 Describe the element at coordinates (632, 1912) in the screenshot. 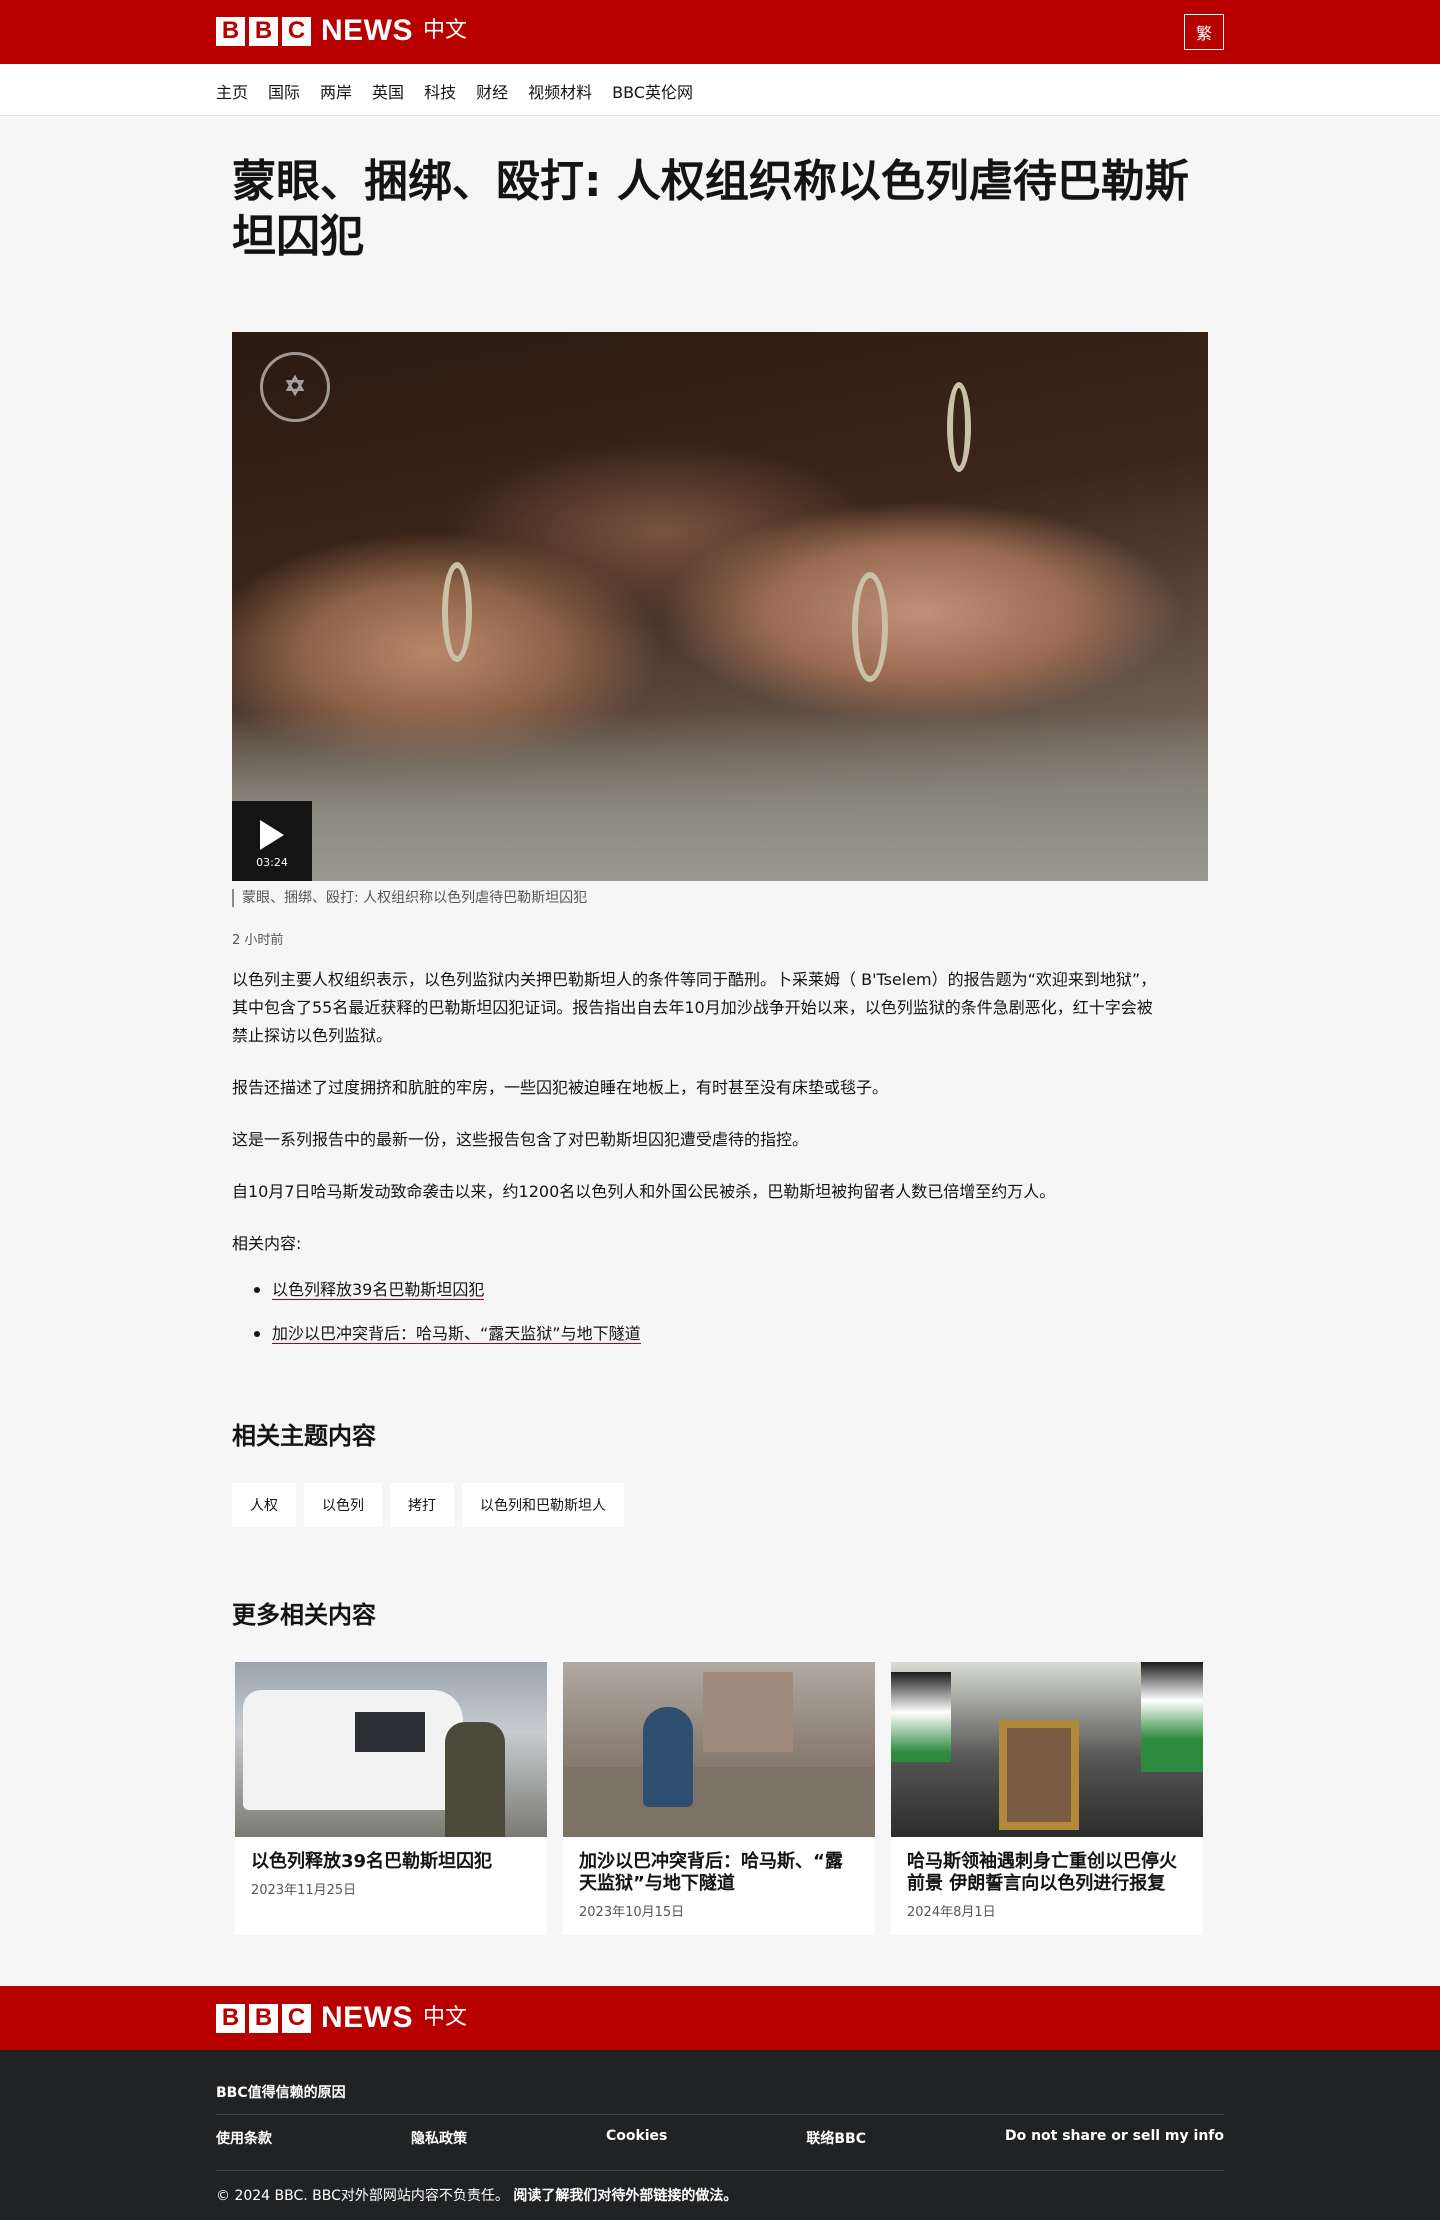

I see `story-card-date: 2023年10月15日` at that location.